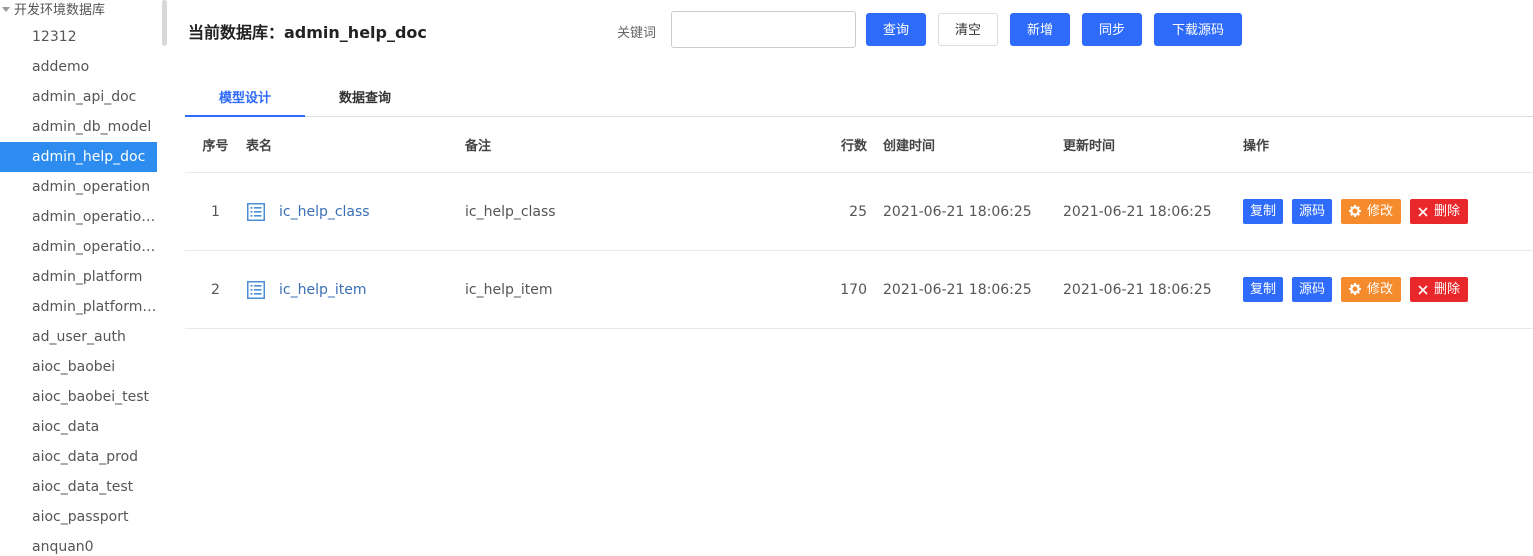  What do you see at coordinates (1198, 29) in the screenshot?
I see `download-source-button: 下载源码` at bounding box center [1198, 29].